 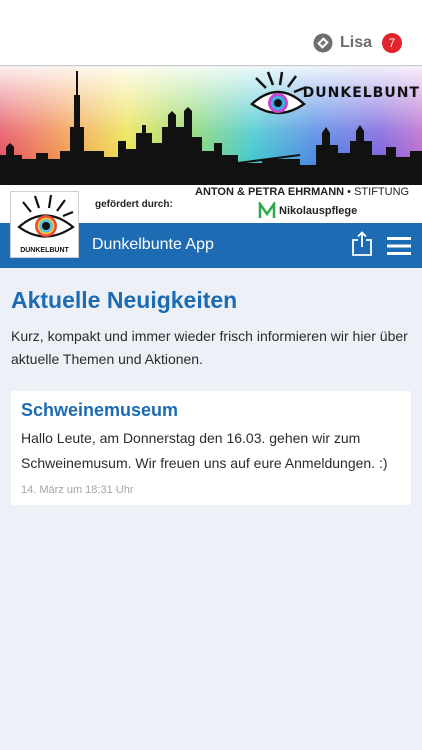 I want to click on partner-logo: Nikolauspflege, so click(x=307, y=211).